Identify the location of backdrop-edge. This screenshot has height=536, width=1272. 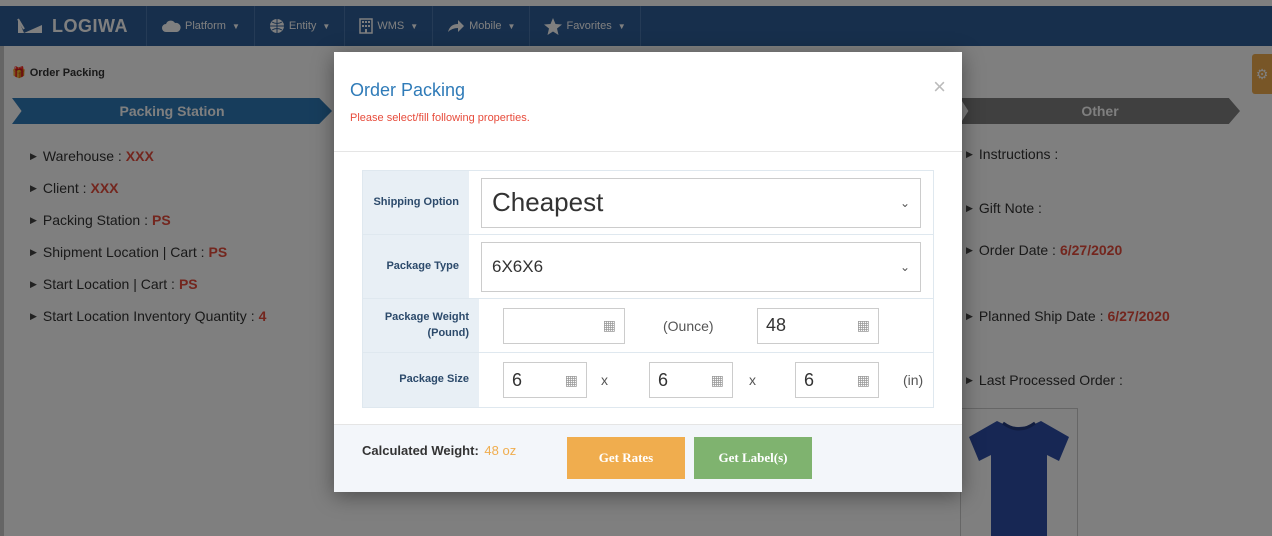
(2, 291).